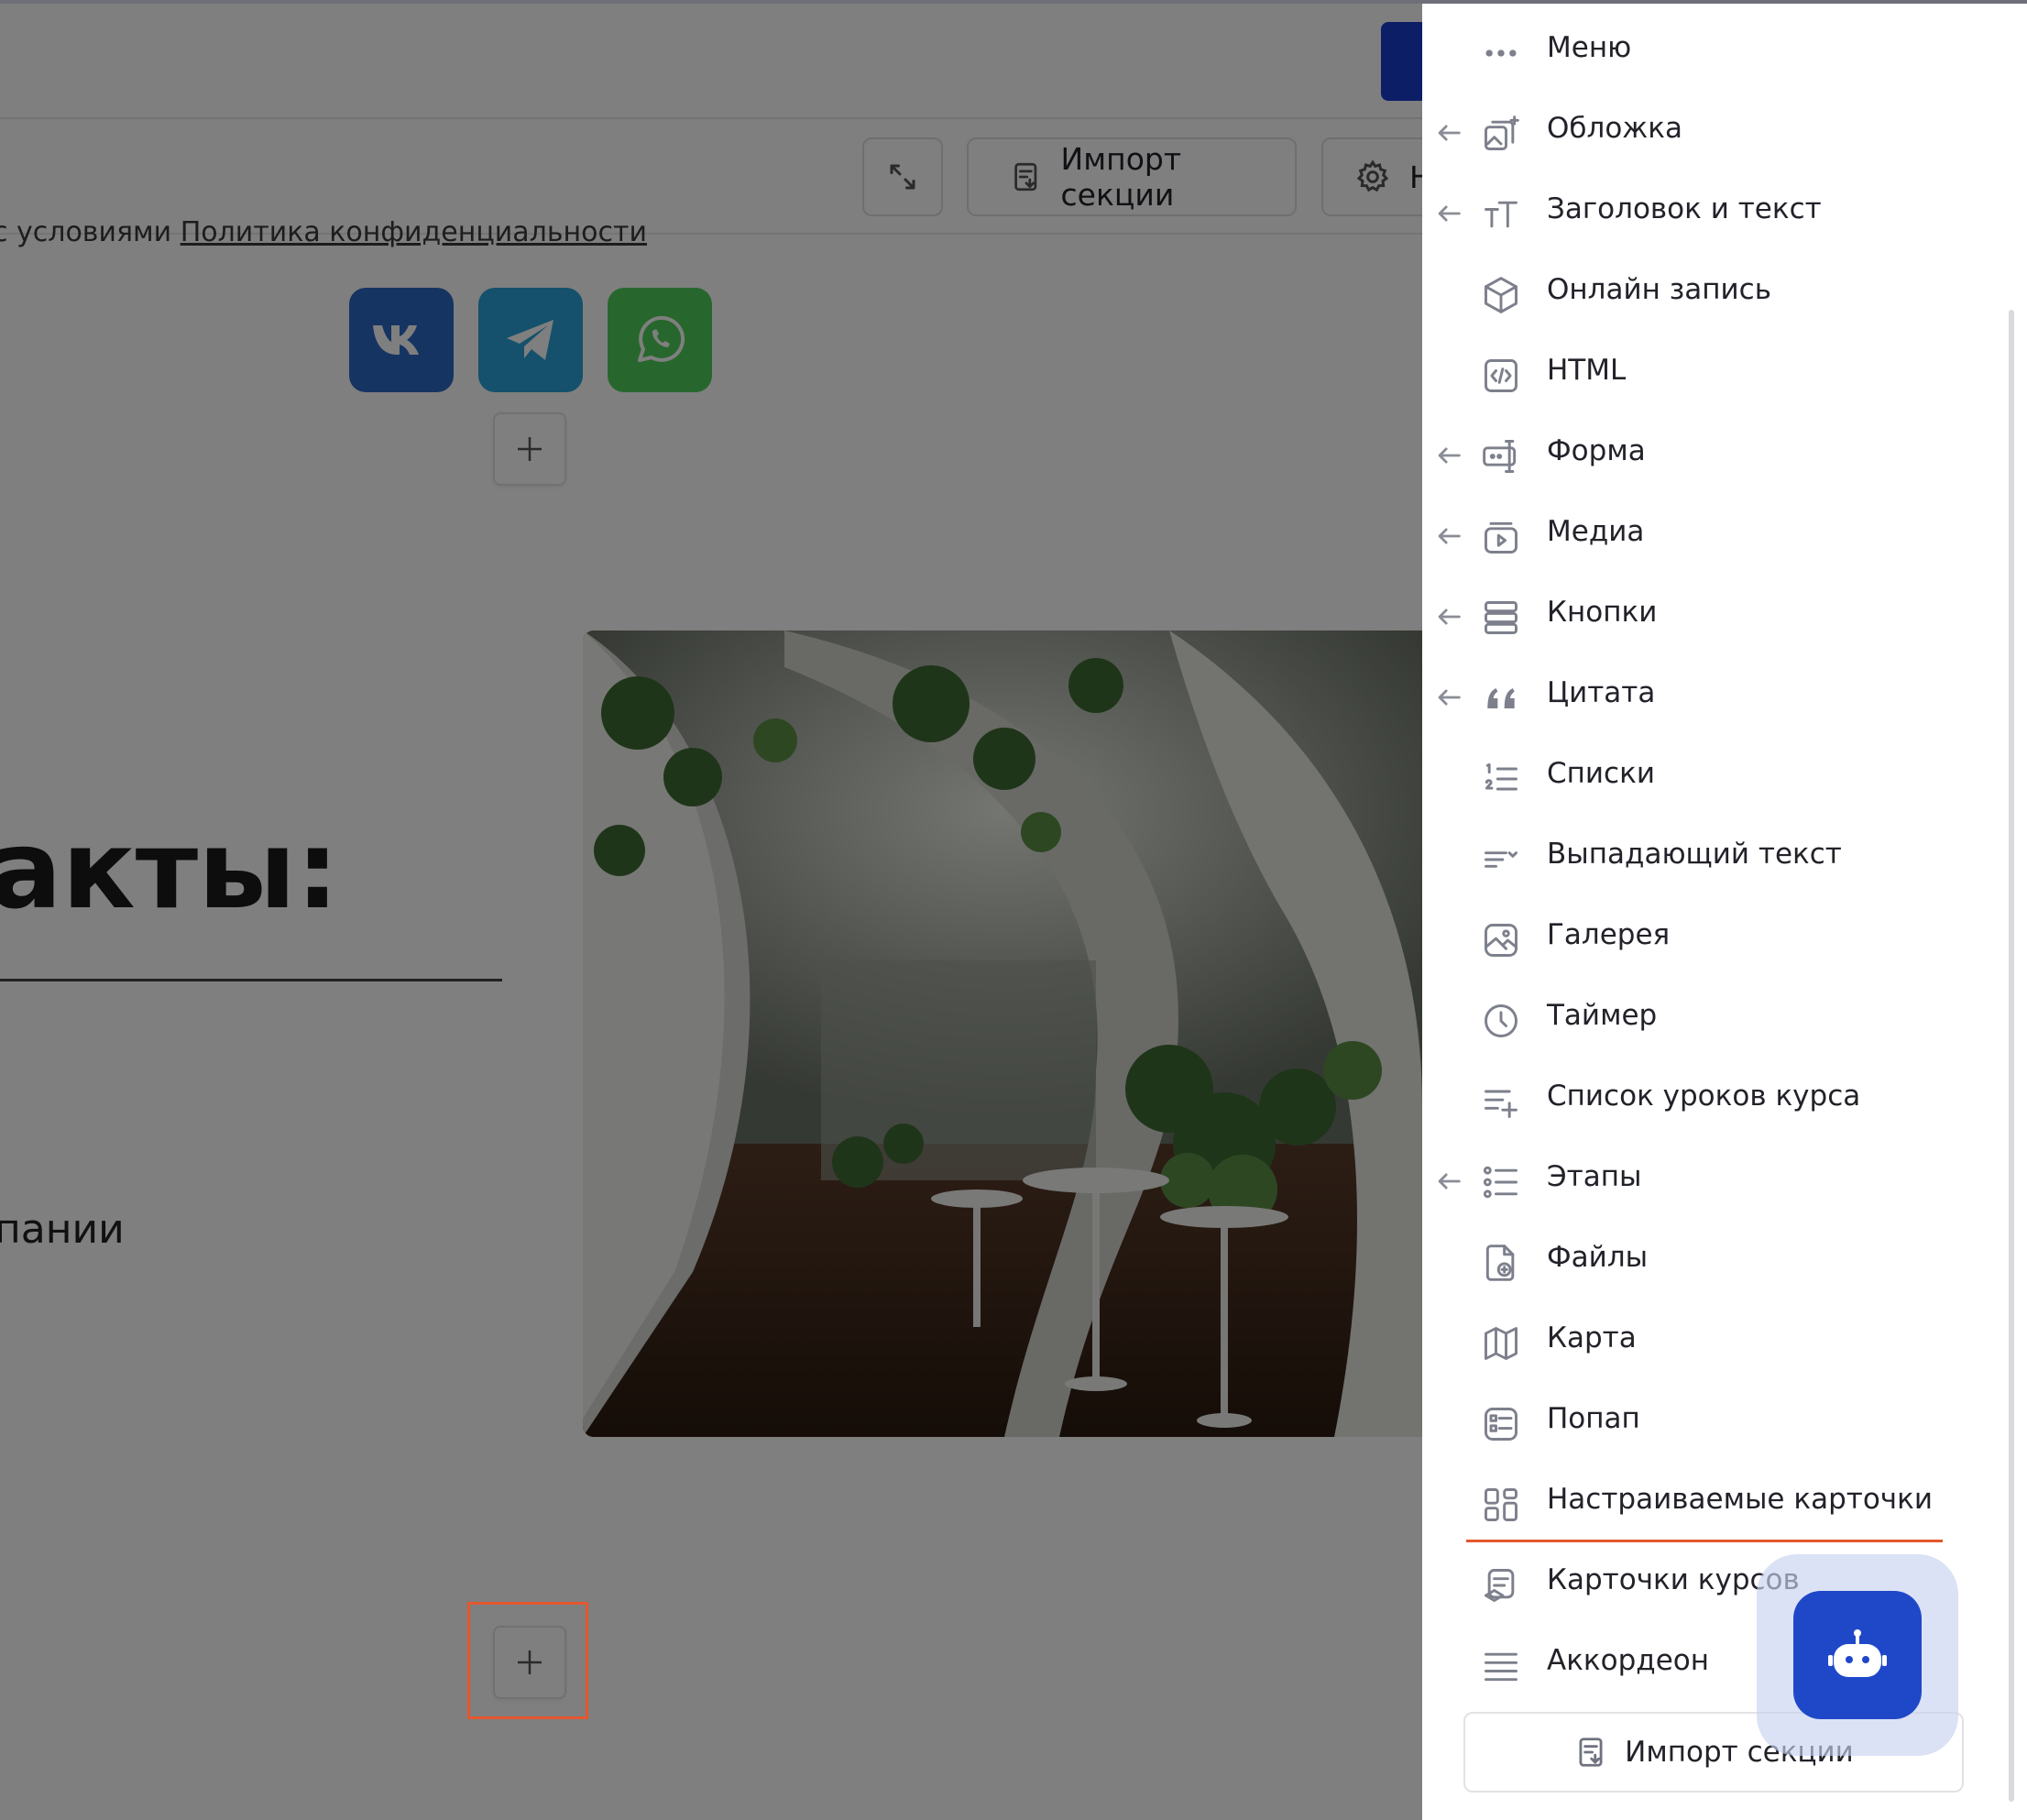 The height and width of the screenshot is (1820, 2027). What do you see at coordinates (1501, 53) in the screenshot?
I see `menu-dots-icon` at bounding box center [1501, 53].